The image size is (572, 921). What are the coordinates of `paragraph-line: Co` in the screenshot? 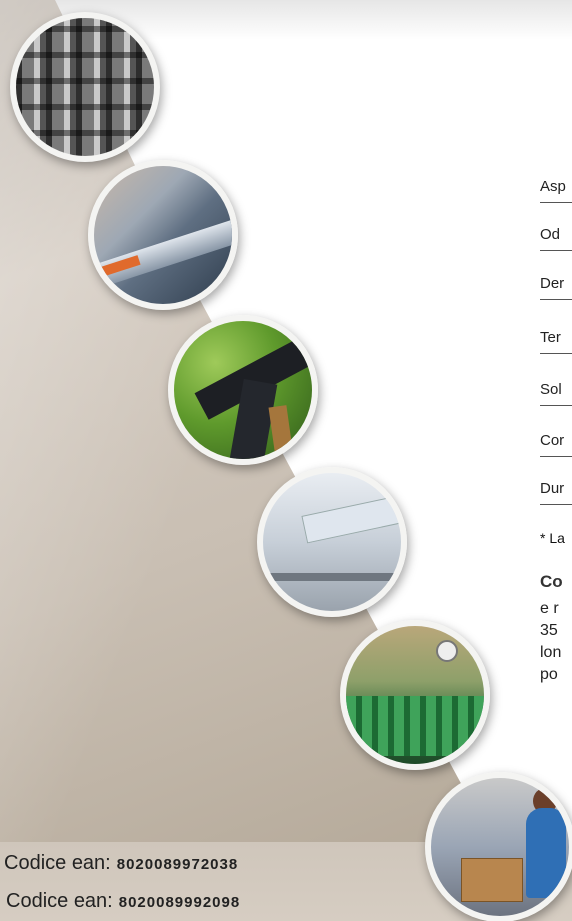 It's located at (551, 581).